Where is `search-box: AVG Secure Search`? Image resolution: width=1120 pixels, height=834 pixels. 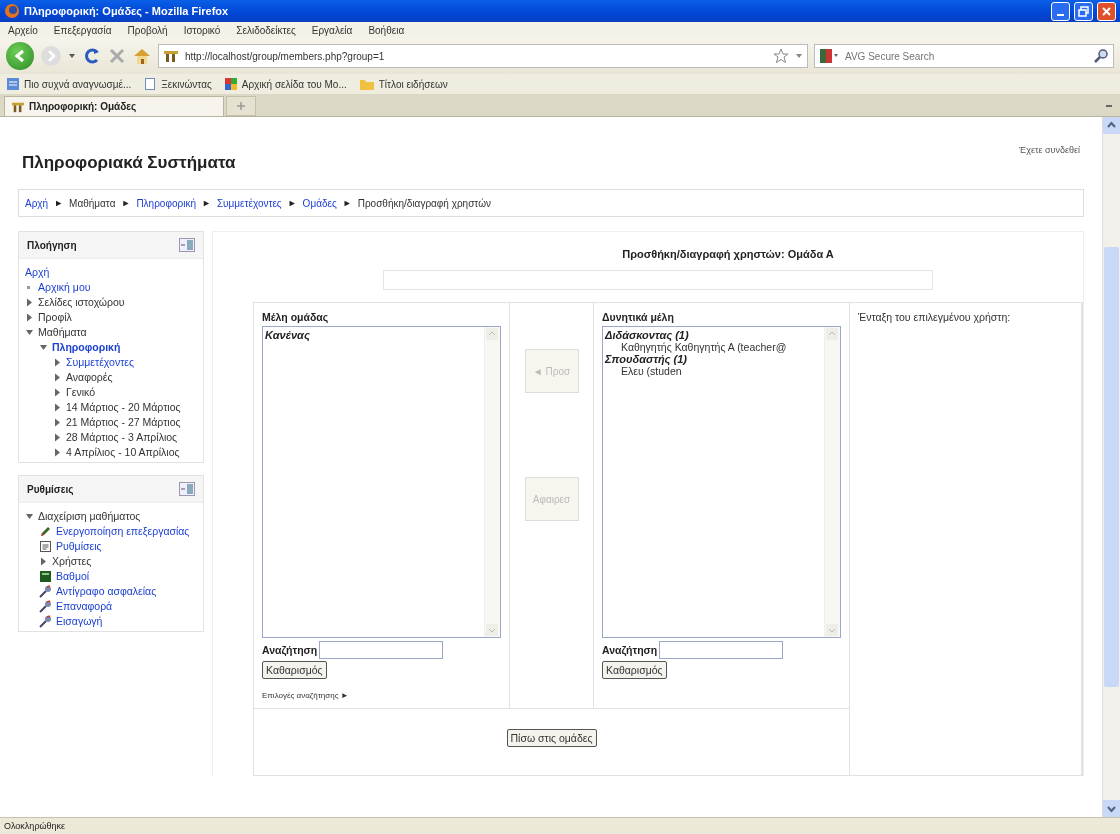 search-box: AVG Secure Search is located at coordinates (964, 56).